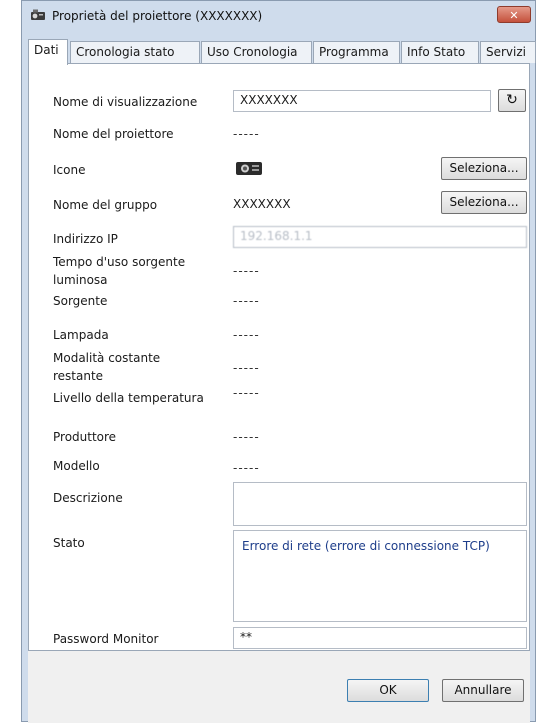  Describe the element at coordinates (125, 102) in the screenshot. I see `display-name-label: Nome di visualizzazione` at that location.